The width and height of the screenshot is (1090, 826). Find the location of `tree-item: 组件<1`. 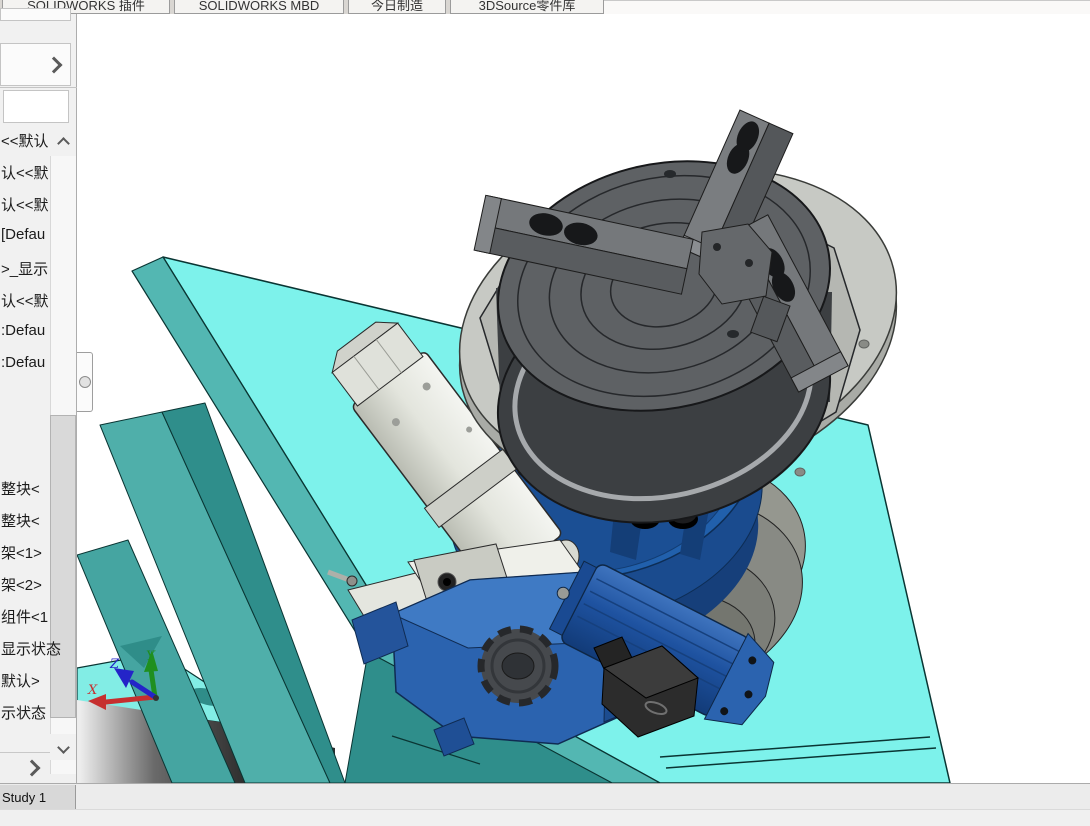

tree-item: 组件<1 is located at coordinates (24, 617).